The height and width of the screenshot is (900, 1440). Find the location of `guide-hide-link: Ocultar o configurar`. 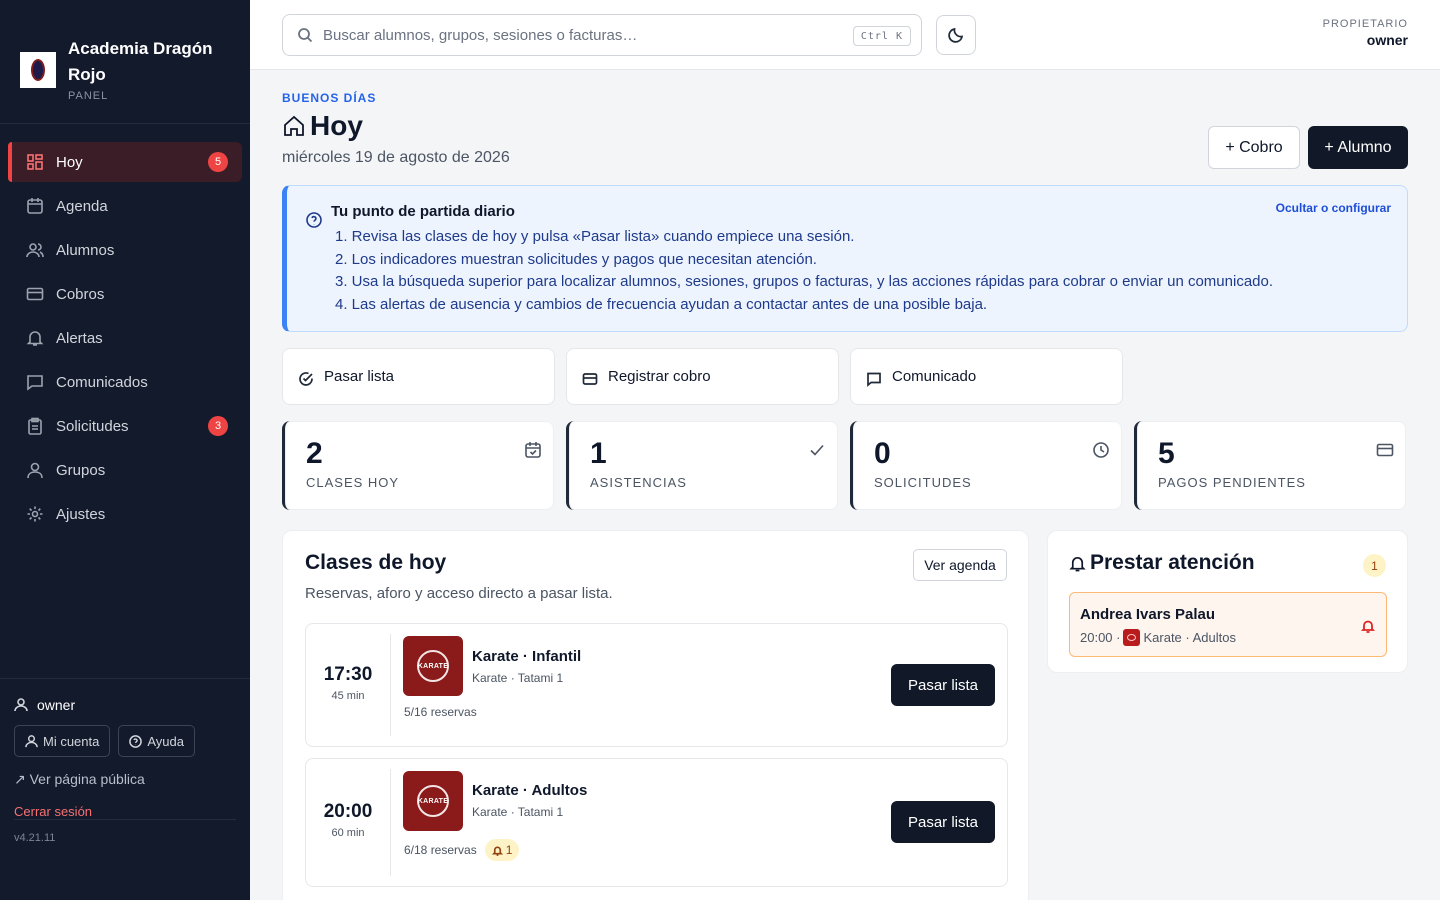

guide-hide-link: Ocultar o configurar is located at coordinates (1333, 208).